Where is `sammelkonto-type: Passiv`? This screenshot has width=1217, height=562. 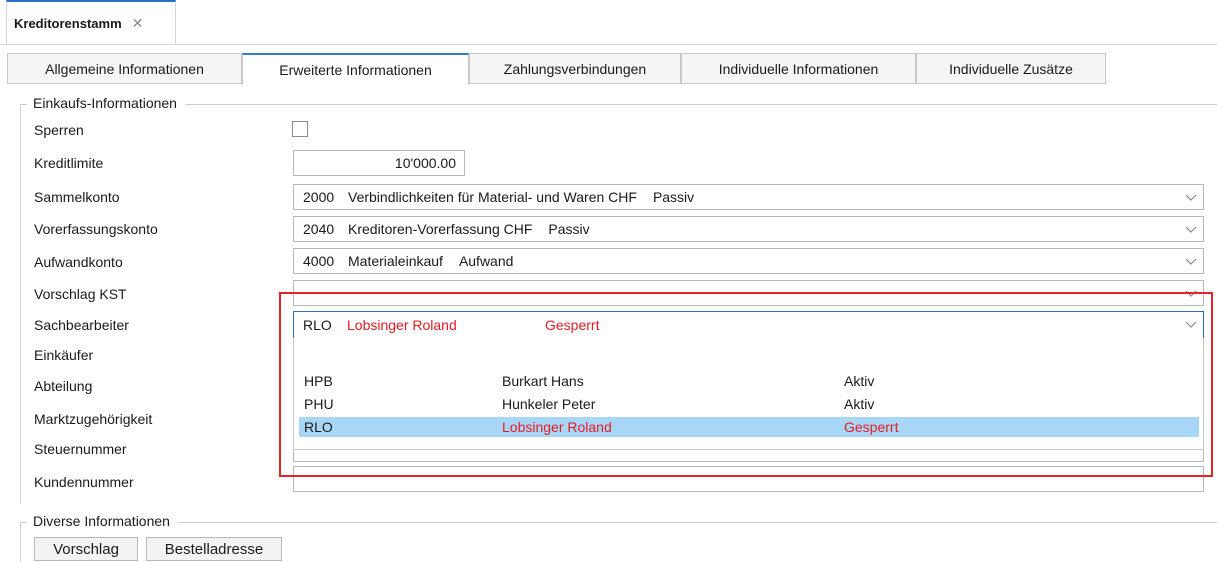
sammelkonto-type: Passiv is located at coordinates (673, 197).